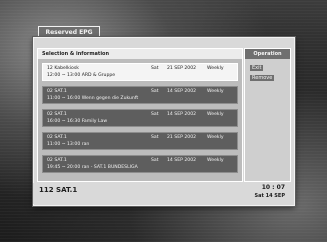  What do you see at coordinates (68, 144) in the screenshot?
I see `entry-time-title: 11:00 ~ 13:00 ran` at bounding box center [68, 144].